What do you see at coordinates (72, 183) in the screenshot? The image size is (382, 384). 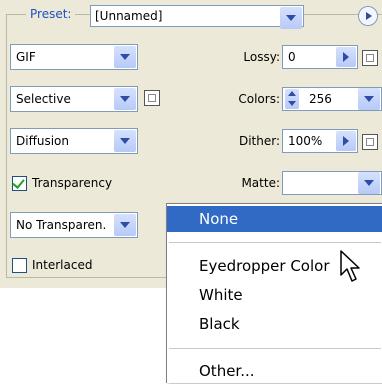 I see `transparency-label: Transparency` at bounding box center [72, 183].